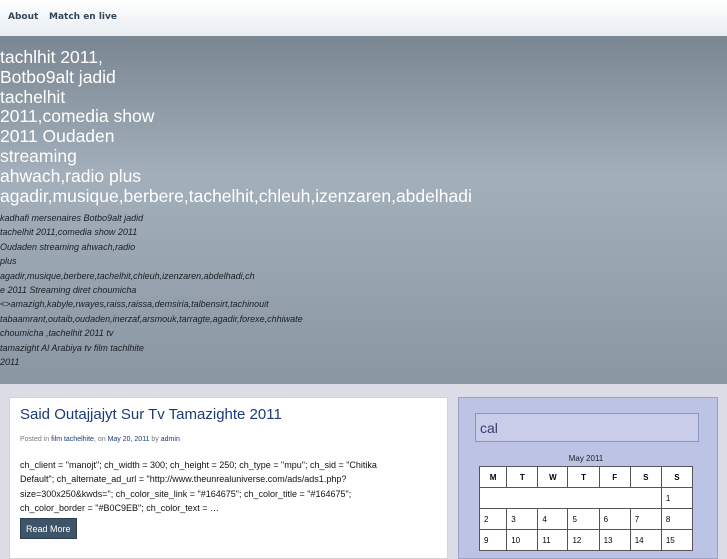 Image resolution: width=727 pixels, height=559 pixels. Describe the element at coordinates (68, 290) in the screenshot. I see `site-description-line: e 2011 Streaming diret choumicha` at that location.